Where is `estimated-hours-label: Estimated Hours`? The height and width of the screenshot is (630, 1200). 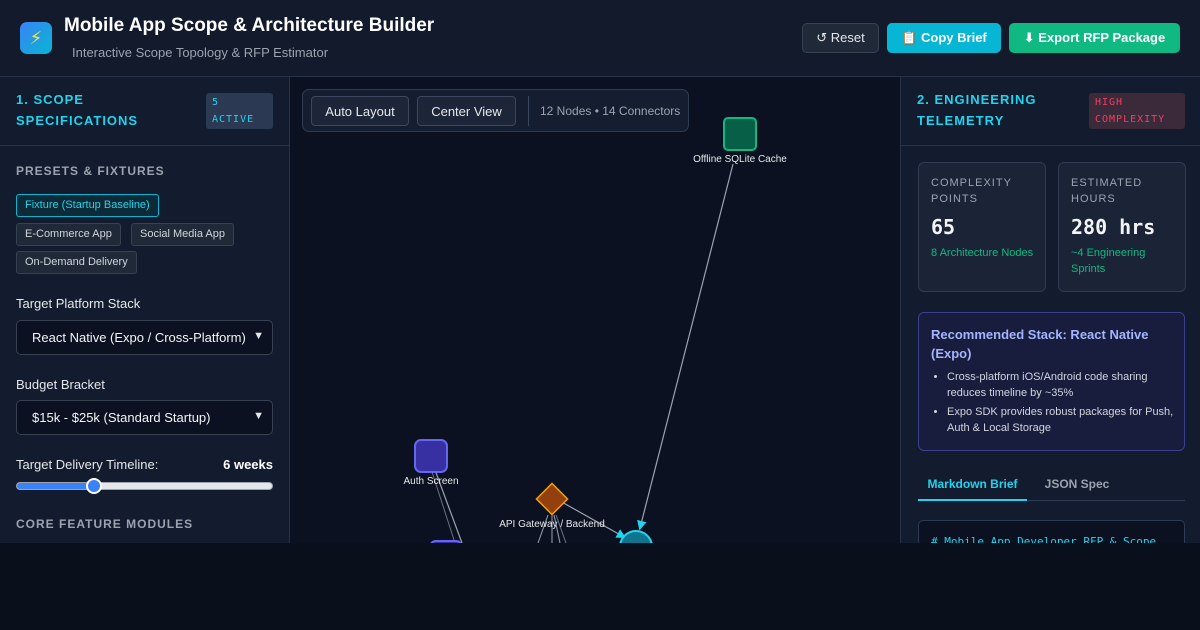
estimated-hours-label: Estimated Hours is located at coordinates (1107, 191).